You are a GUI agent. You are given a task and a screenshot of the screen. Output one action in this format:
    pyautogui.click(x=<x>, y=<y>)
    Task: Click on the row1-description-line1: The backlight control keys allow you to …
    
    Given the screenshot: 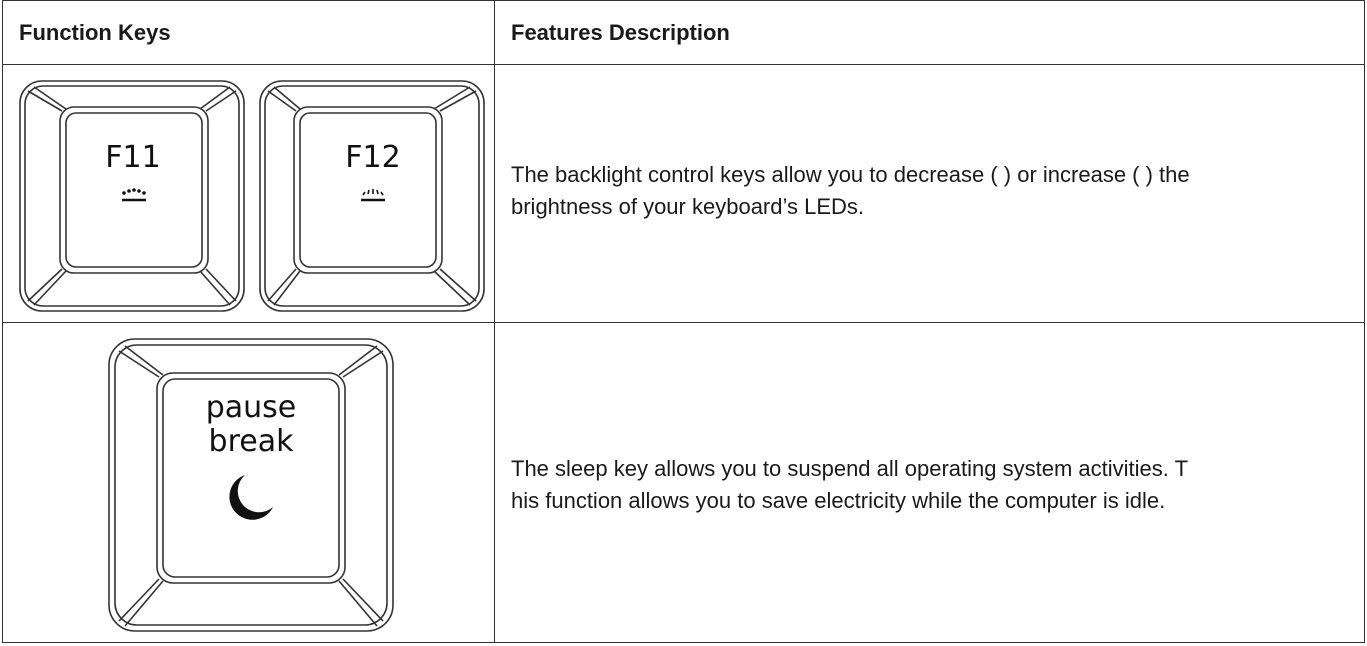 What is the action you would take?
    pyautogui.click(x=850, y=174)
    